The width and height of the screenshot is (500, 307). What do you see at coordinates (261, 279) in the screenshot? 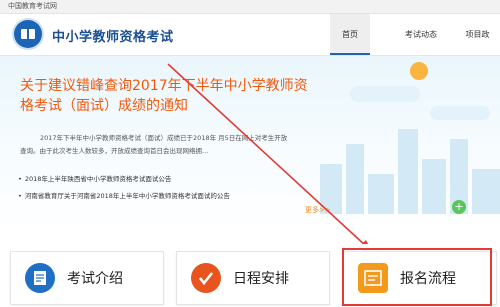
I see `card-label: 日程安排` at bounding box center [261, 279].